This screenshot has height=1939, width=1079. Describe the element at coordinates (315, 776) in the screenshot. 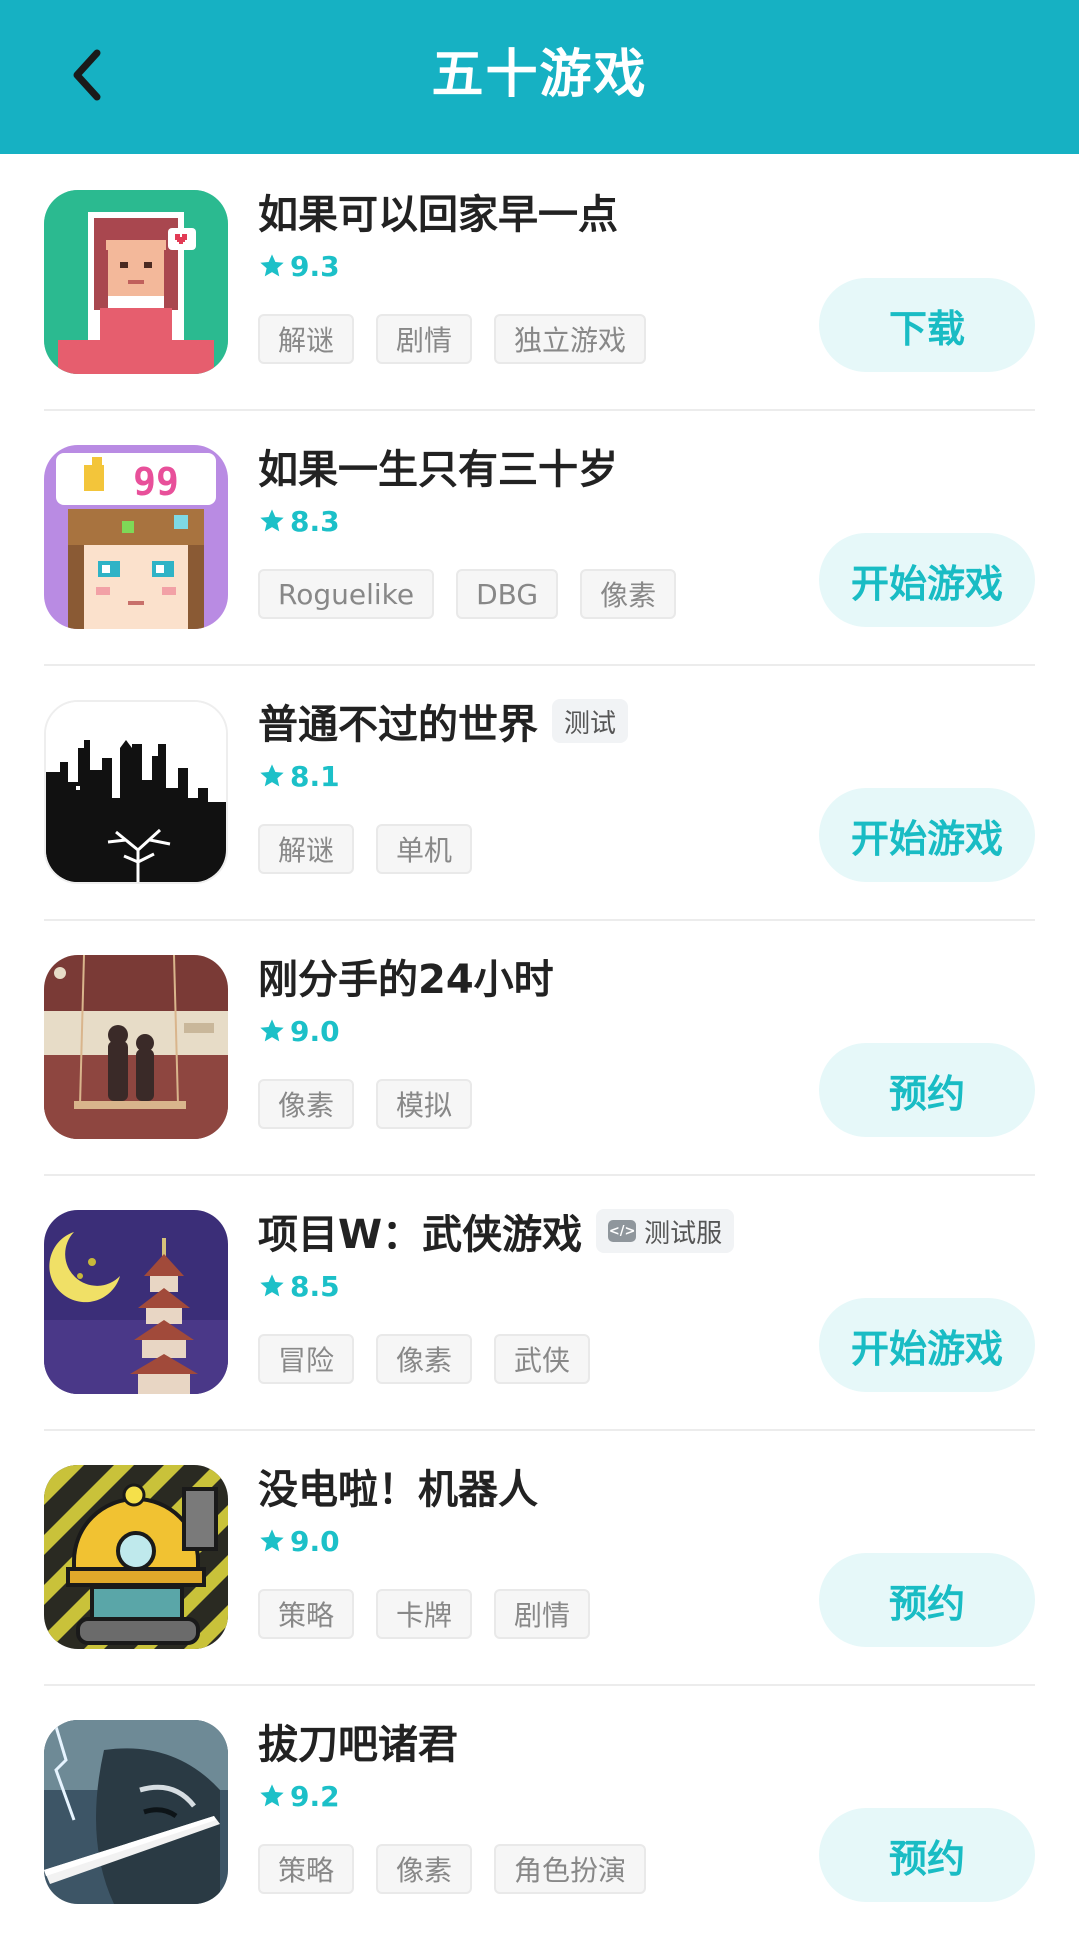

I see `rating-value: 8.1` at that location.